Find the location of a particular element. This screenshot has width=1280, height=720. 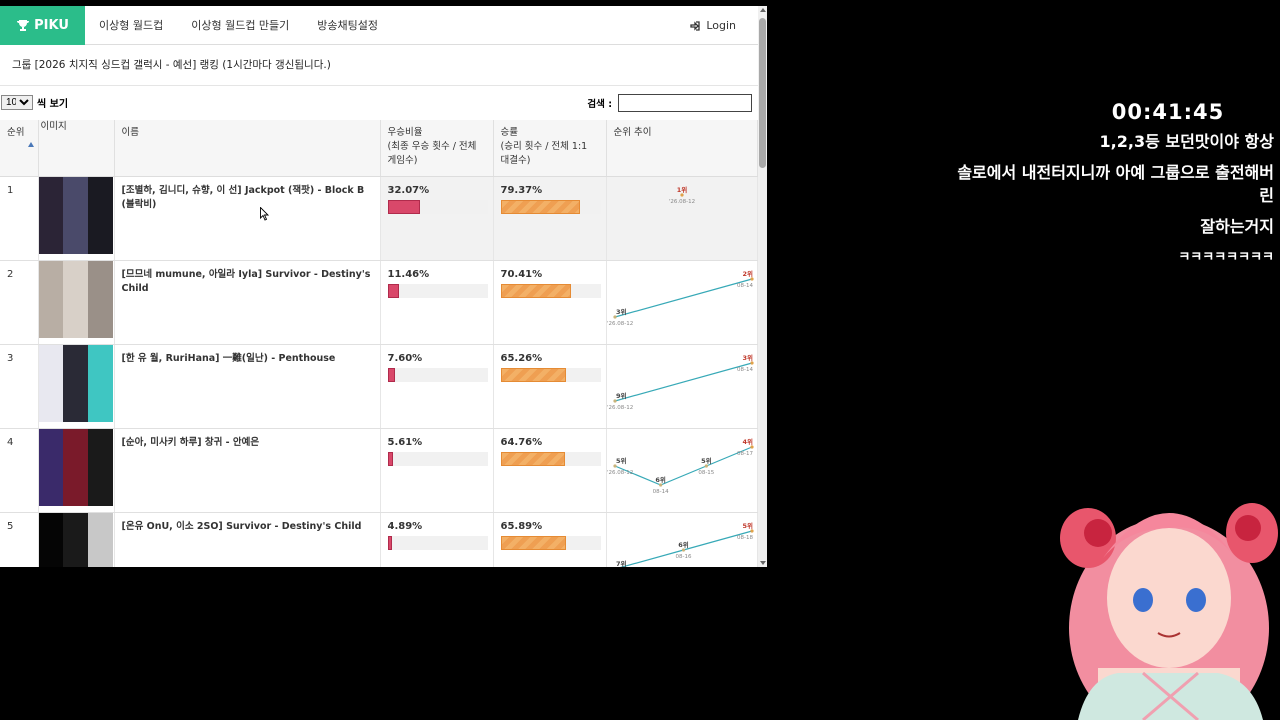

per-page-select: 10 is located at coordinates (17, 102).